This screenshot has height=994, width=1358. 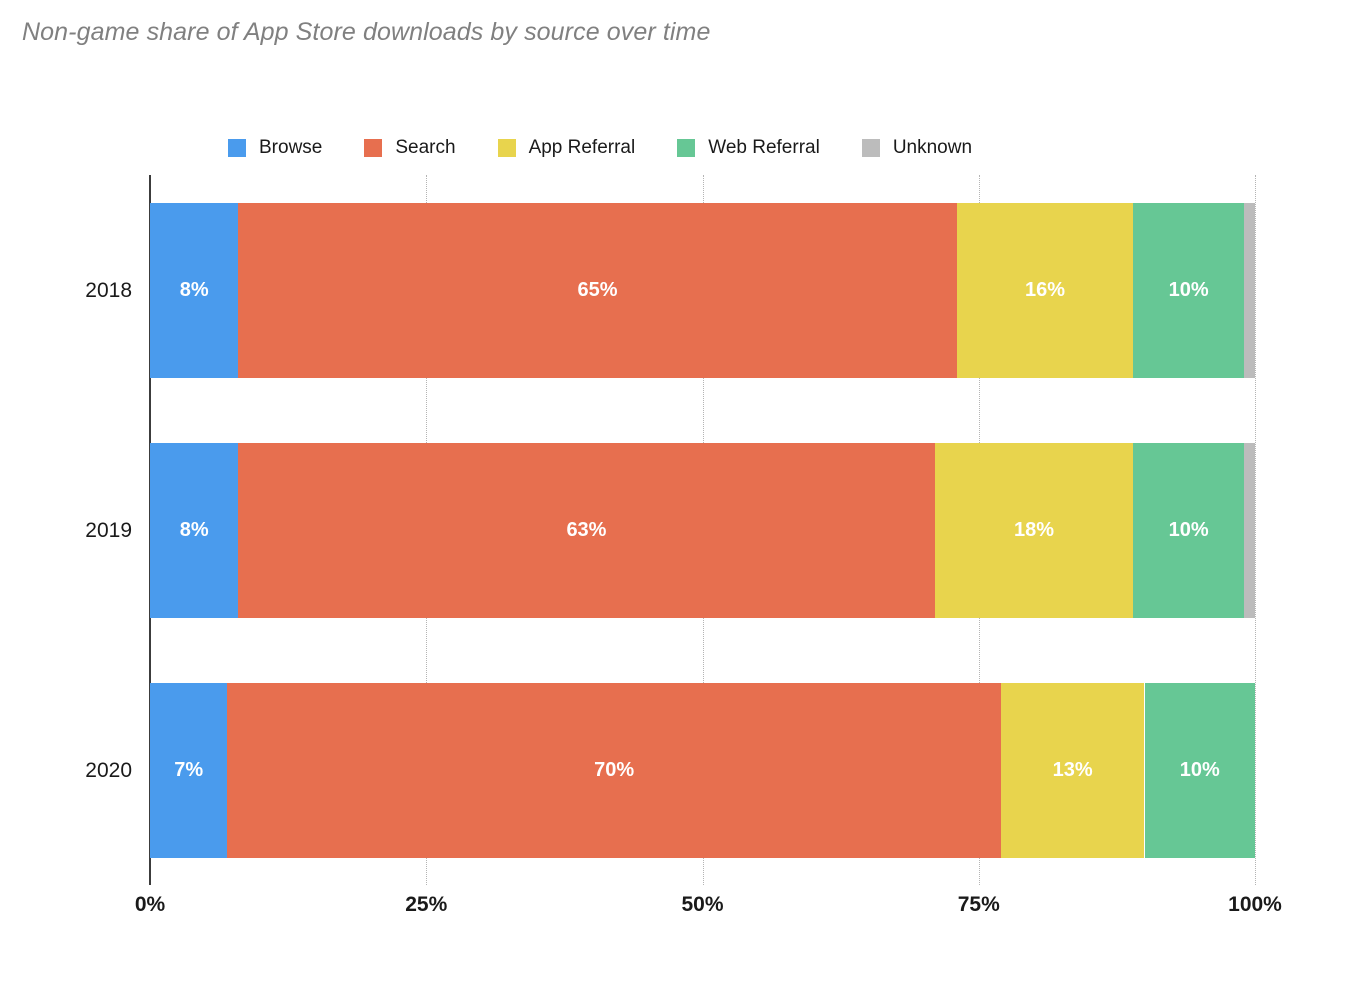 I want to click on bar-segment-value: 65%, so click(x=597, y=290).